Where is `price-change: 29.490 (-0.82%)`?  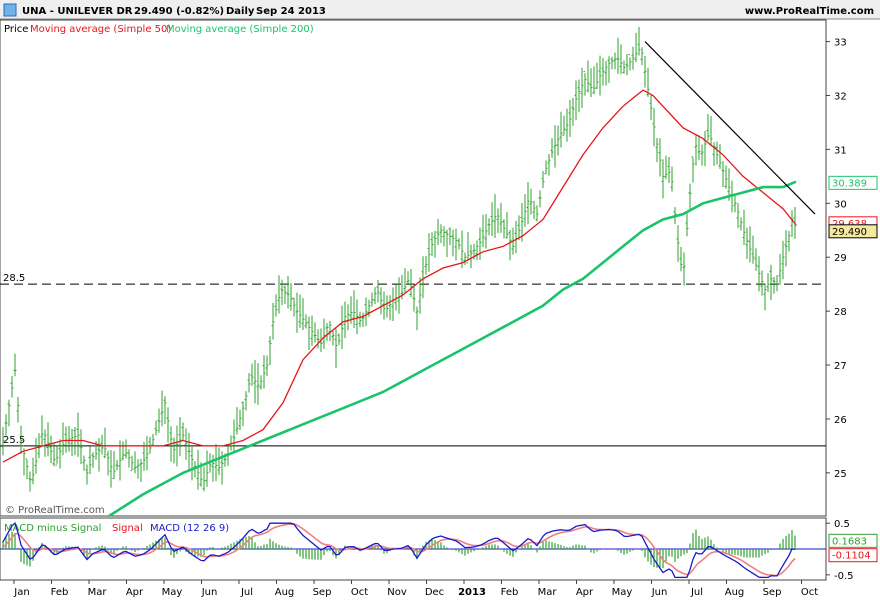
price-change: 29.490 (-0.82%) is located at coordinates (179, 11).